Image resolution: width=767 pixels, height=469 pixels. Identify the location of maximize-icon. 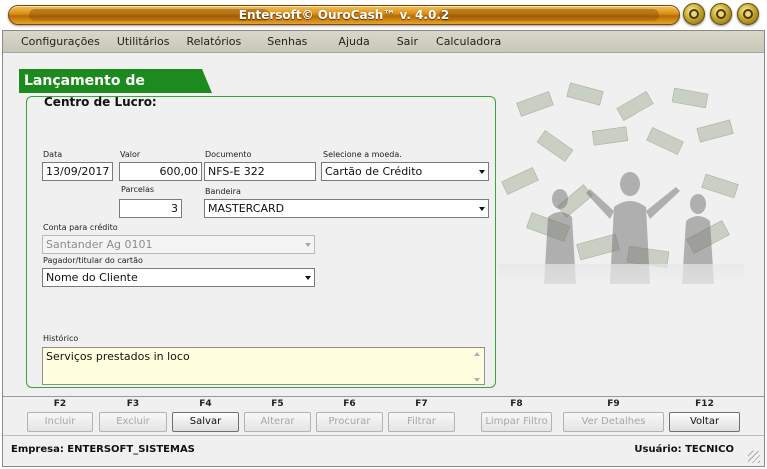
(721, 14).